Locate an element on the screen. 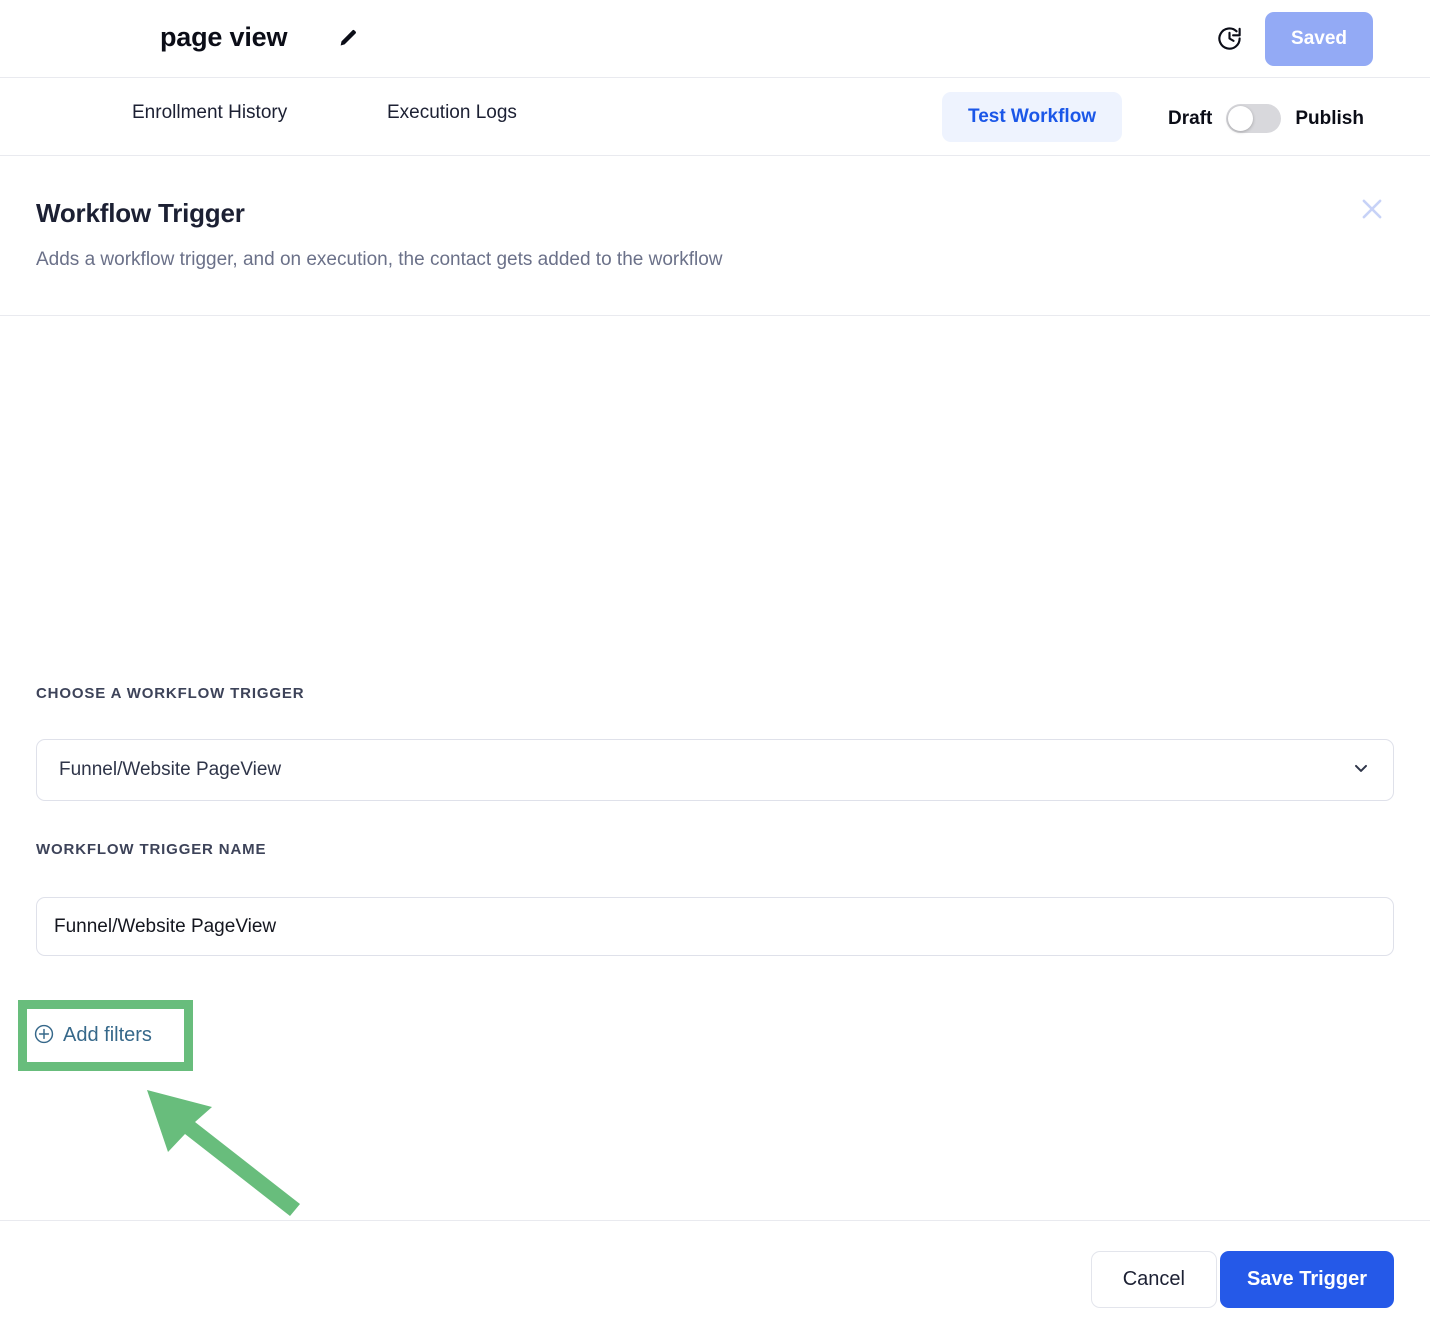 Image resolution: width=1430 pixels, height=1336 pixels. close-panel-button is located at coordinates (1372, 210).